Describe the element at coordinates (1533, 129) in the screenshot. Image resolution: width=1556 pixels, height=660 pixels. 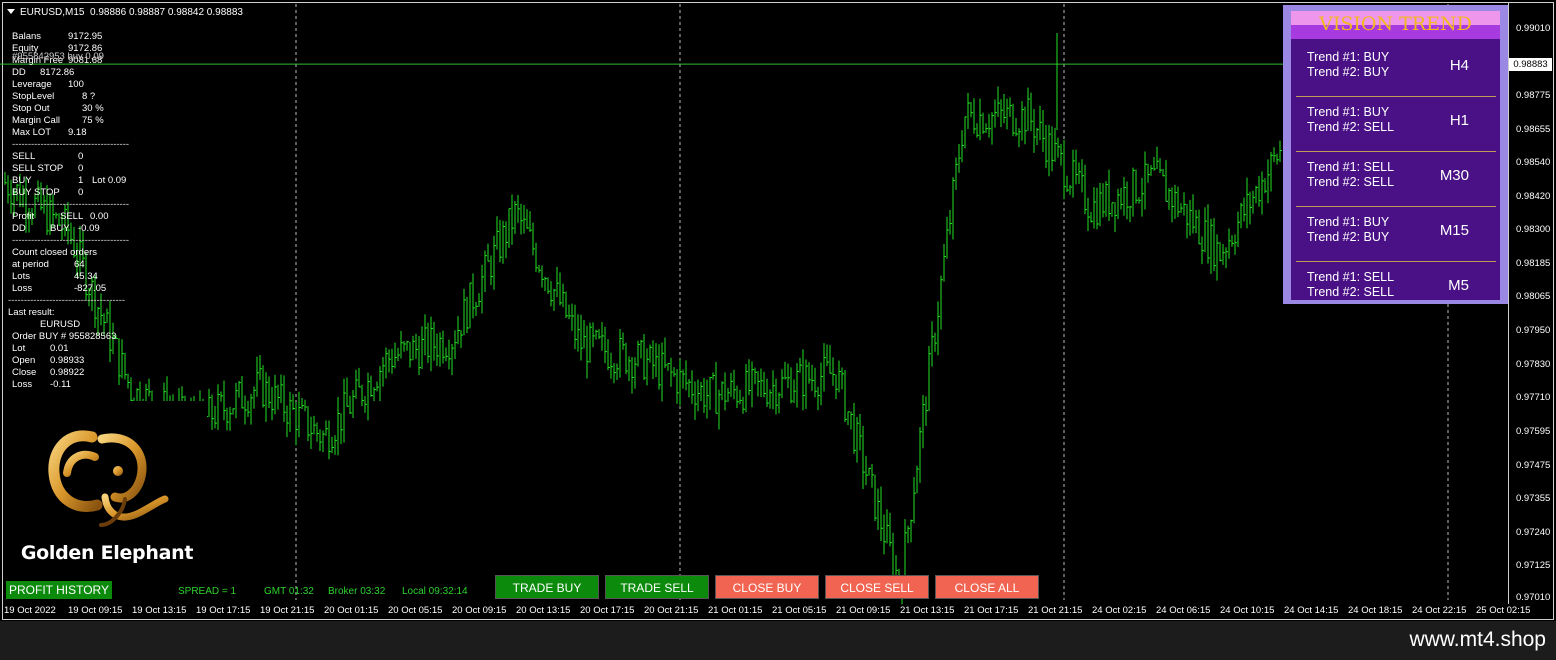
I see `price-tick-label: 0.98655` at that location.